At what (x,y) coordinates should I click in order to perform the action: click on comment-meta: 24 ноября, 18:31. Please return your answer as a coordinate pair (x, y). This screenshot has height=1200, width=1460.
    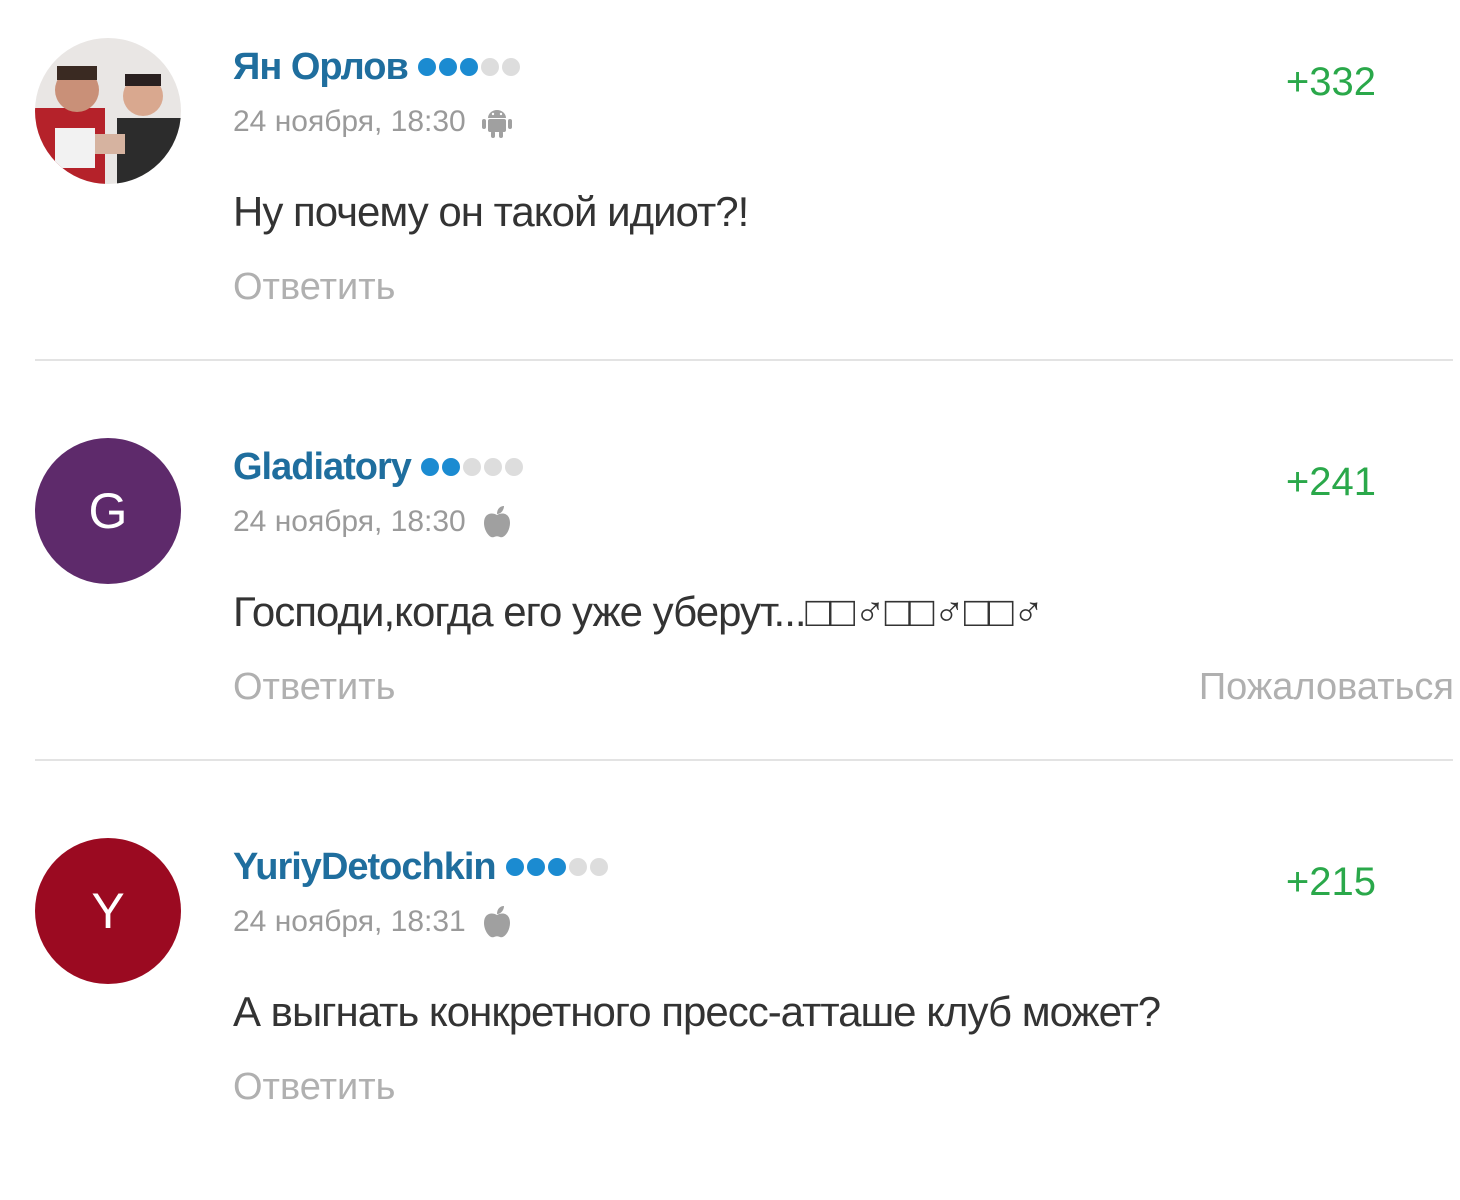
    Looking at the image, I should click on (372, 922).